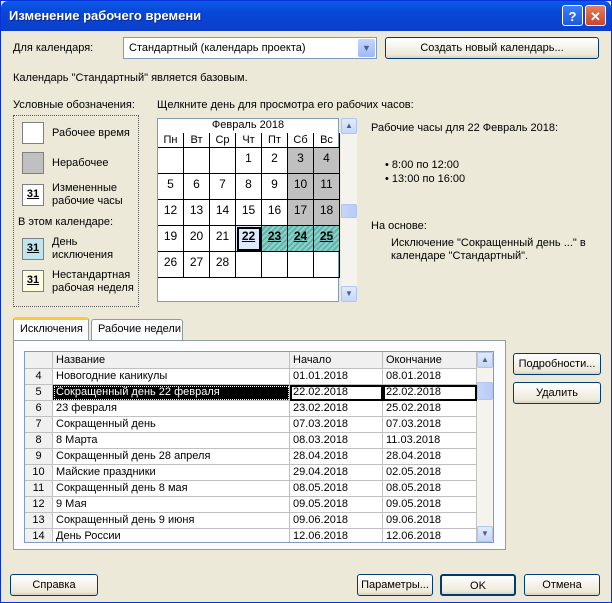 The width and height of the screenshot is (612, 603). I want to click on exception-end: 09.05.2018, so click(430, 505).